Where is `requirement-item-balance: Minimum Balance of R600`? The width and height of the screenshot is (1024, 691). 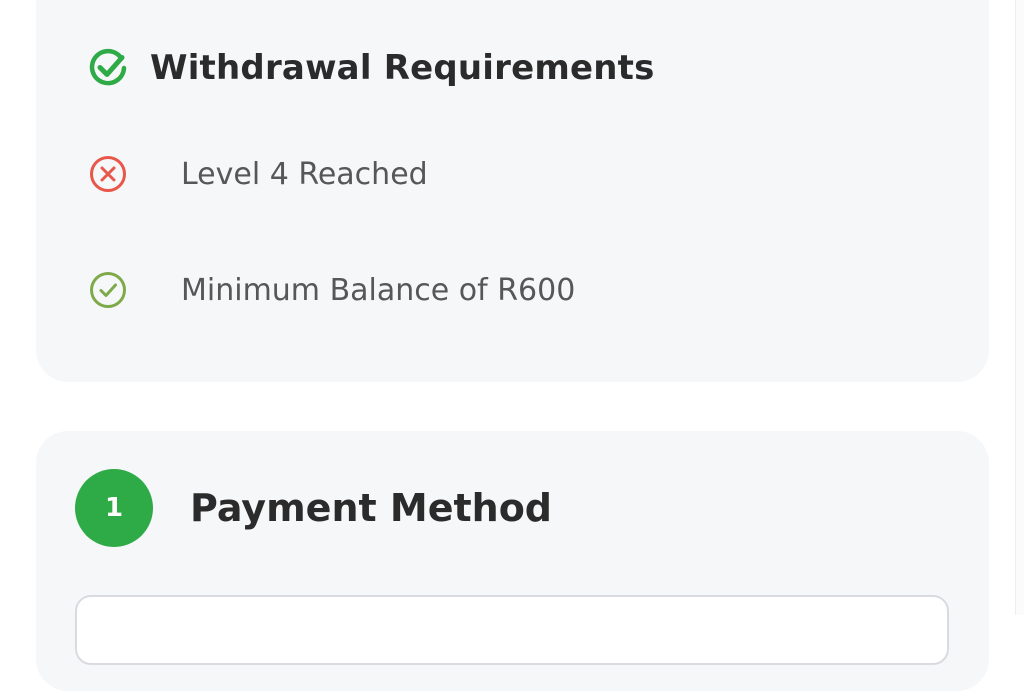
requirement-item-balance: Minimum Balance of R600 is located at coordinates (331, 290).